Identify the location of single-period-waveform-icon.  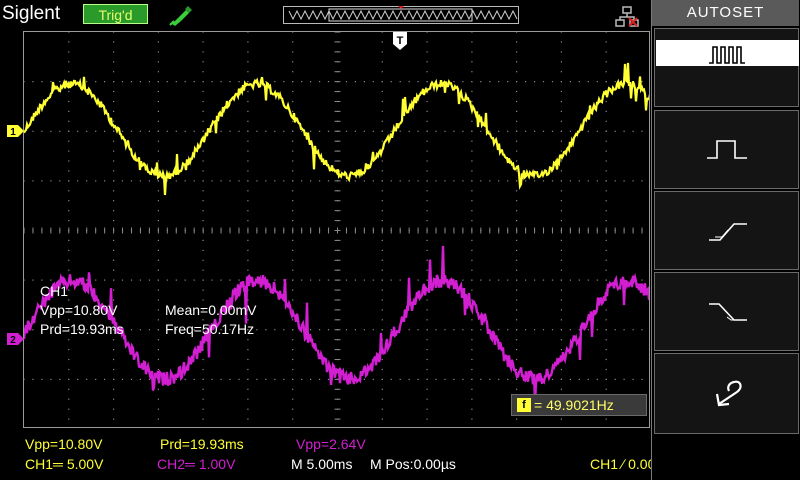
(727, 149).